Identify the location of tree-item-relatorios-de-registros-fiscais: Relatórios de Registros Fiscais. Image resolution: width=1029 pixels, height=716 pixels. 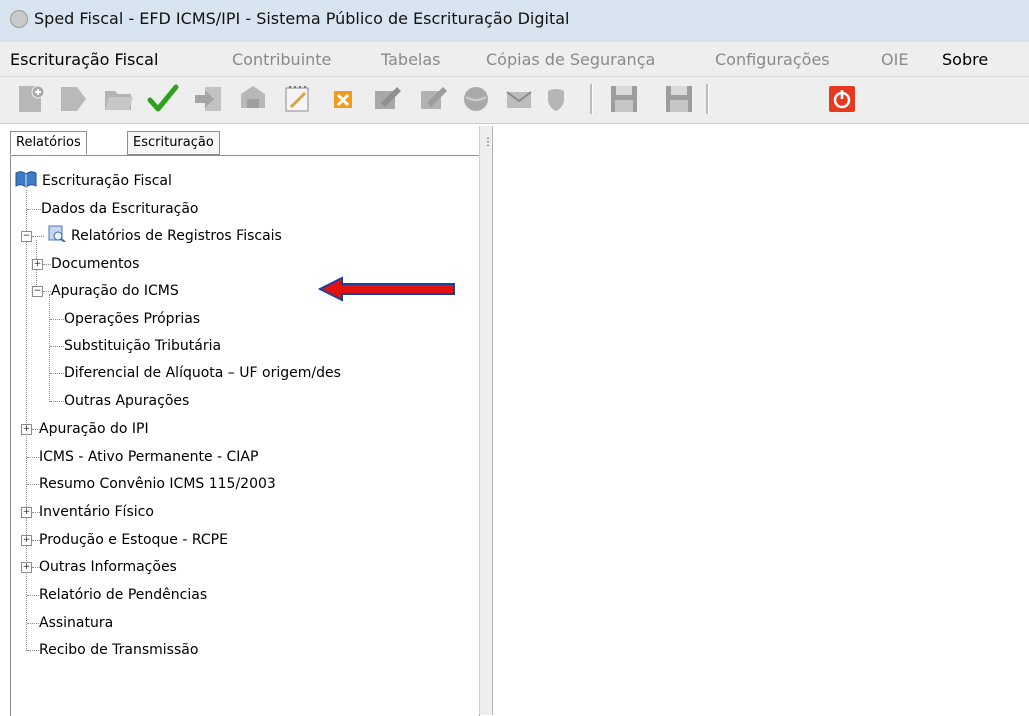
(176, 236).